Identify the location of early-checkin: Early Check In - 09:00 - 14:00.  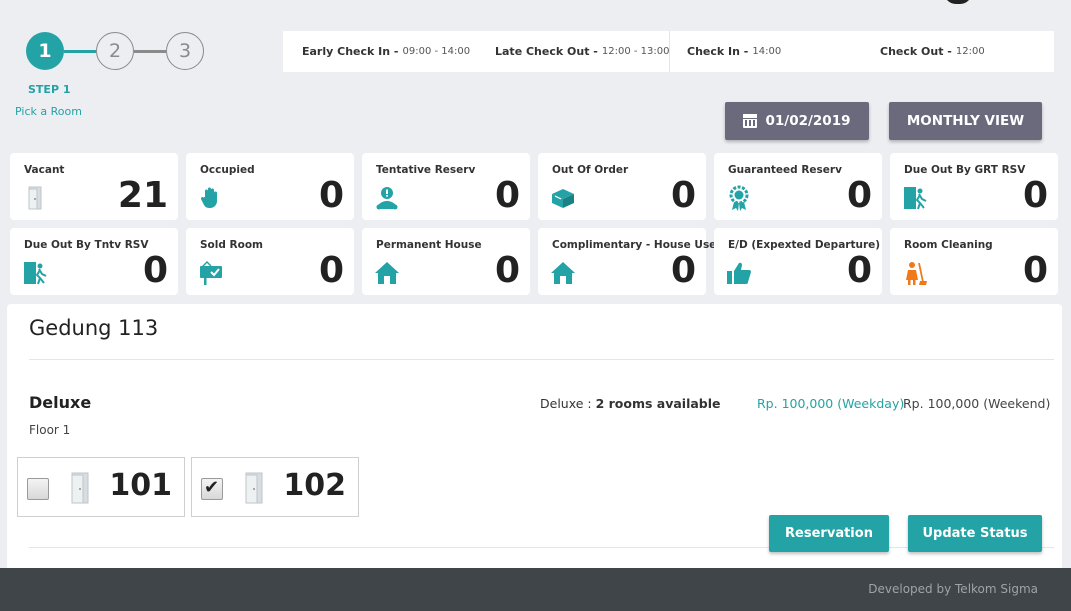
(379, 51).